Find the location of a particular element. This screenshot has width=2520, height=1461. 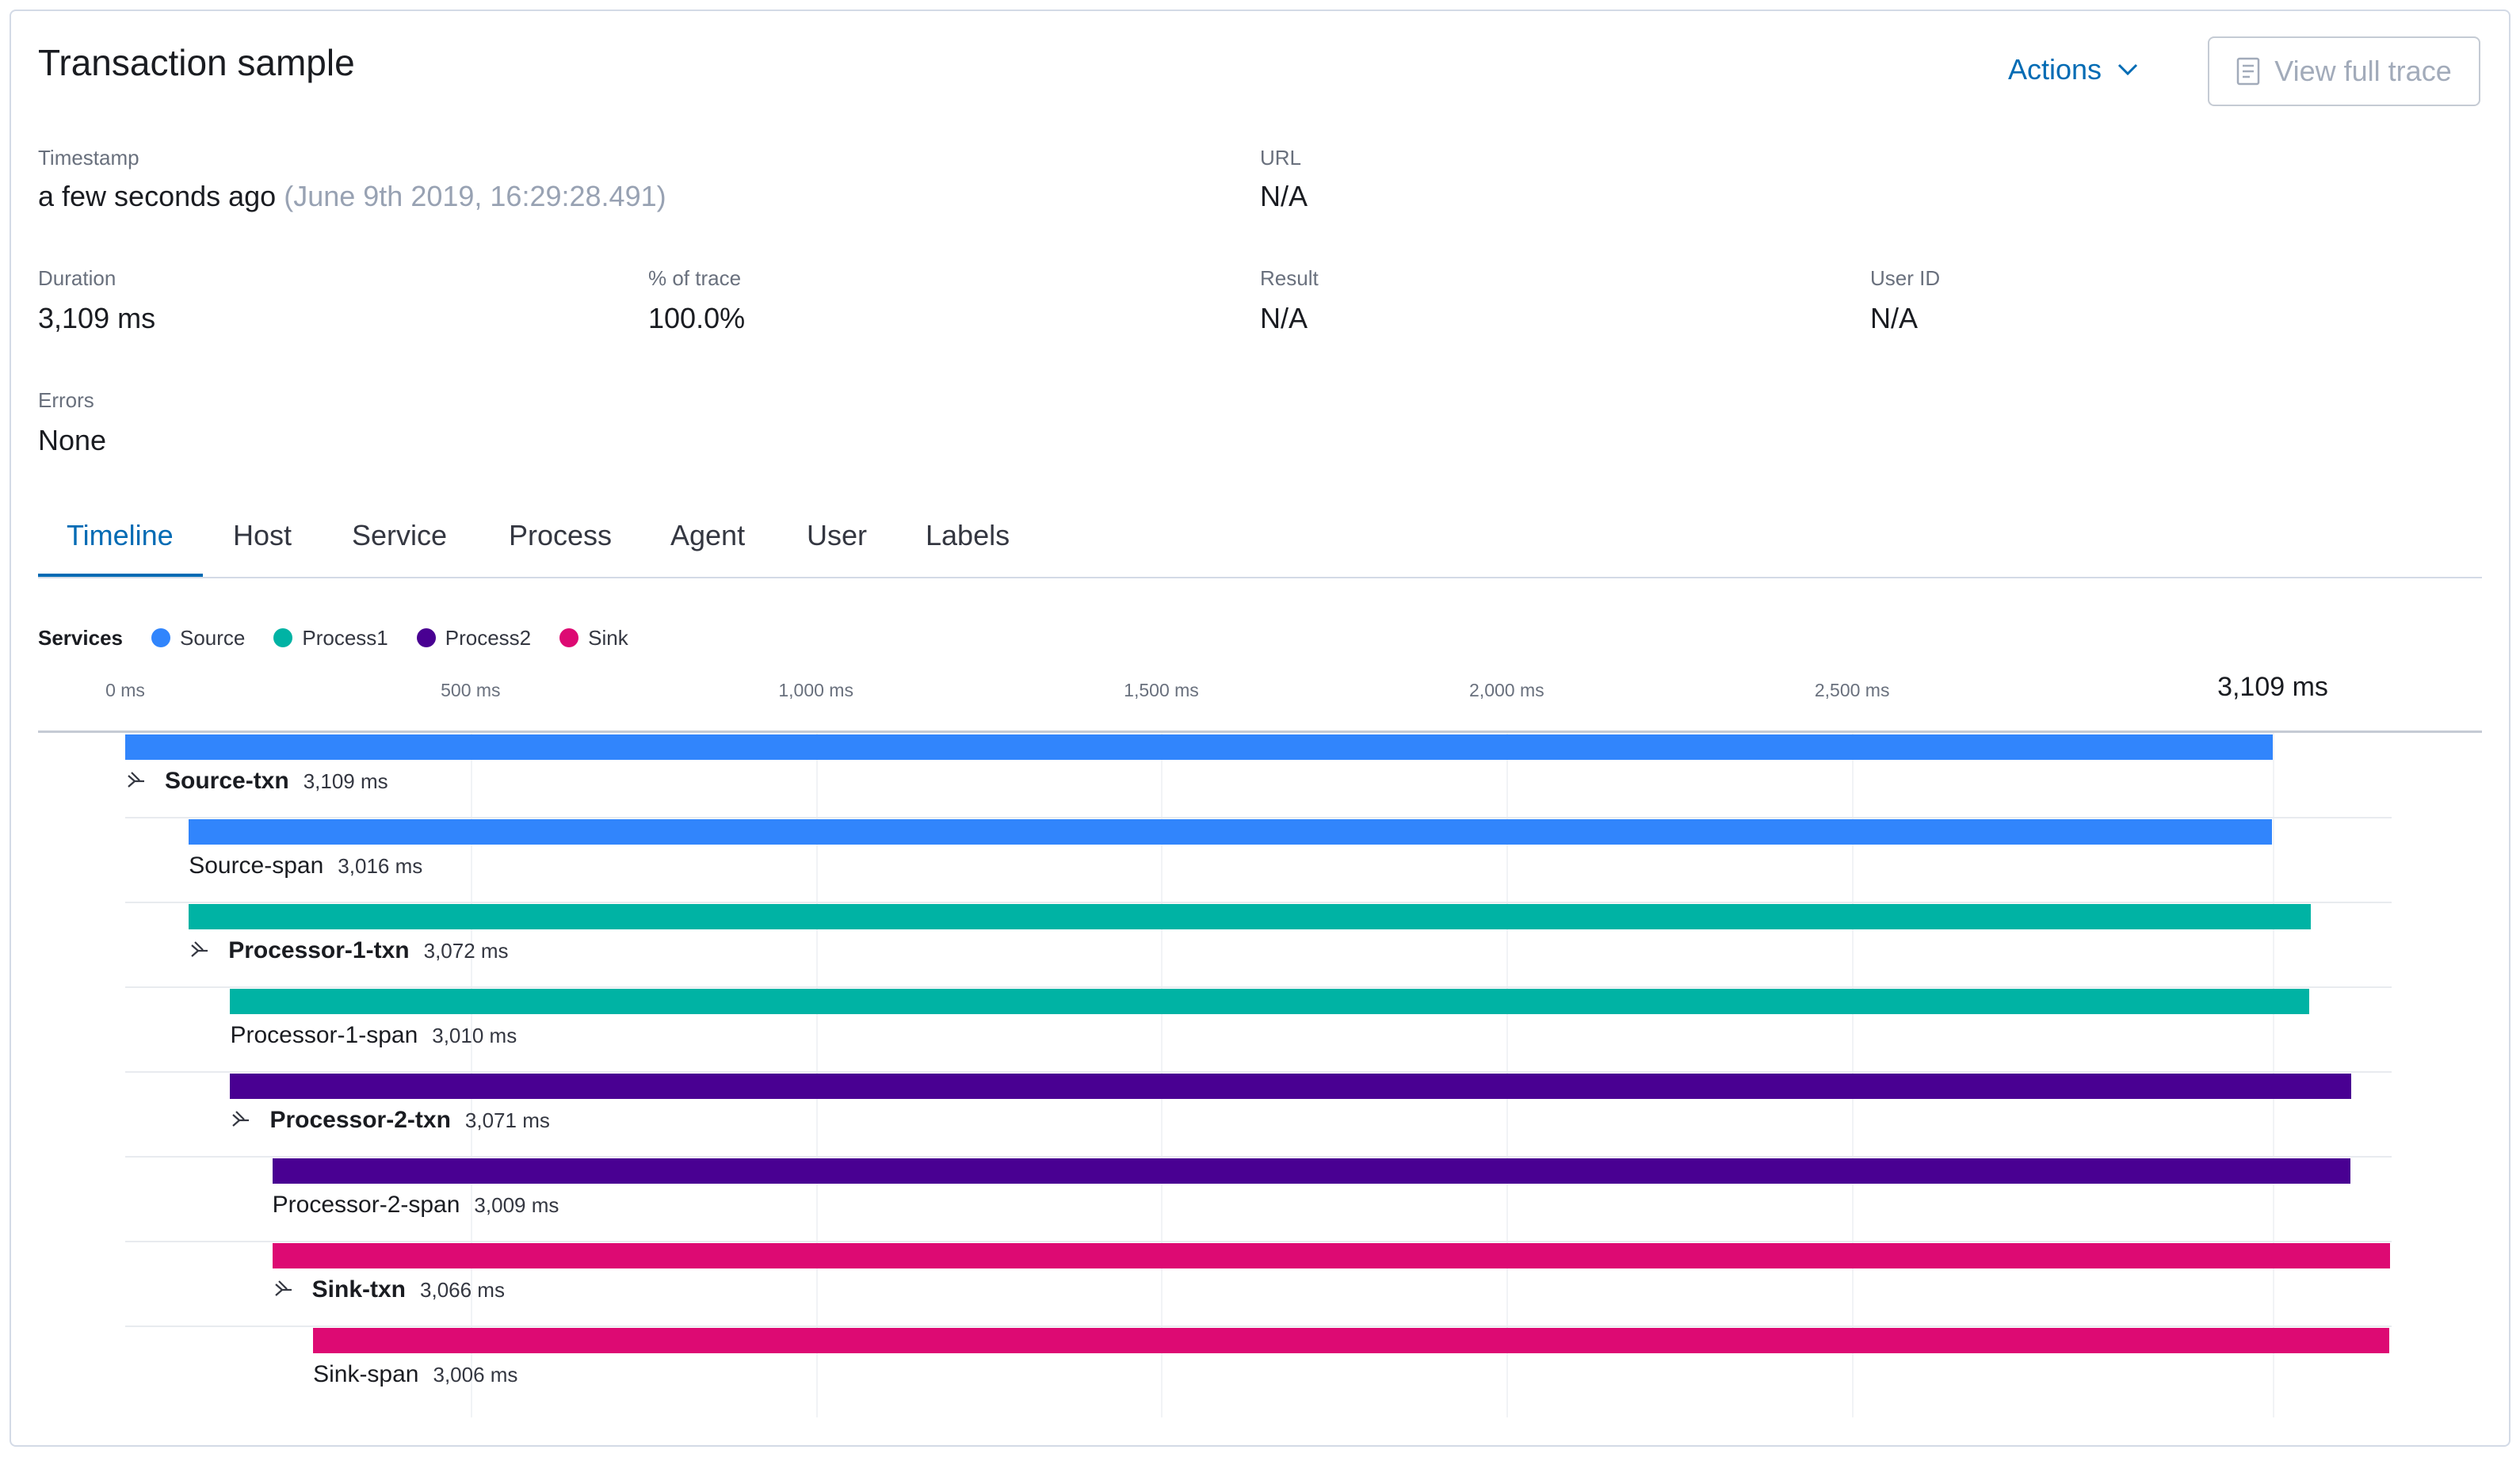

span-row-label: Processor-2-span 3,009 ms is located at coordinates (416, 1205).